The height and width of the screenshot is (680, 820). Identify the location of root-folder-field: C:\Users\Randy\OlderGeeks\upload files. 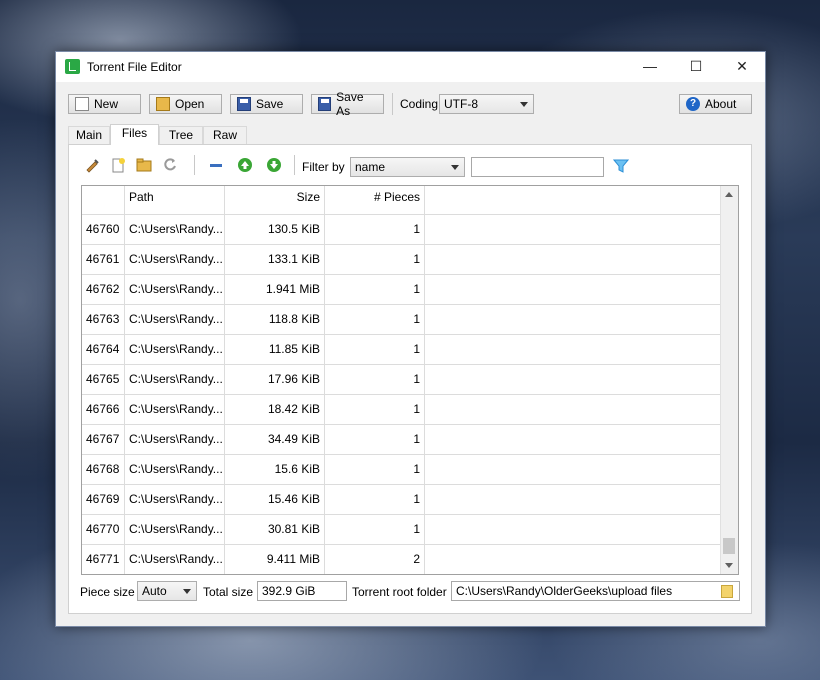
(595, 591).